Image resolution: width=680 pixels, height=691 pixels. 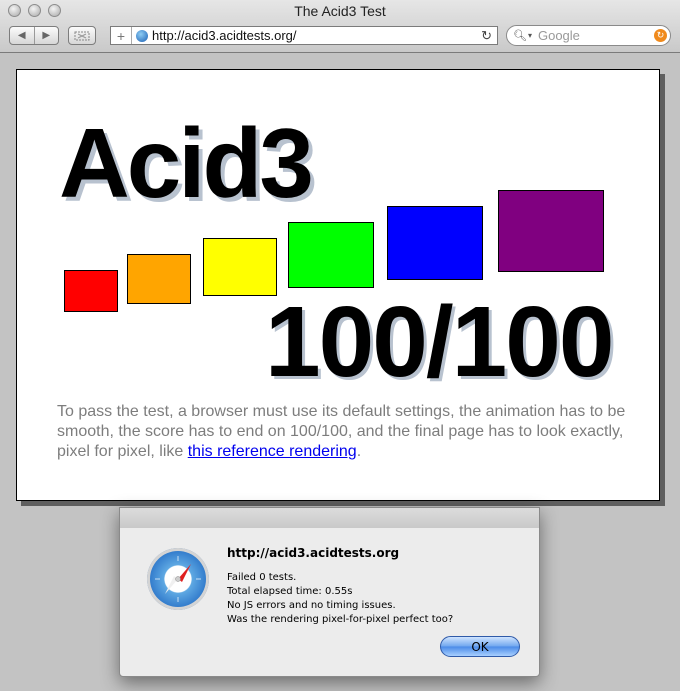 I want to click on blue-box, so click(x=435, y=243).